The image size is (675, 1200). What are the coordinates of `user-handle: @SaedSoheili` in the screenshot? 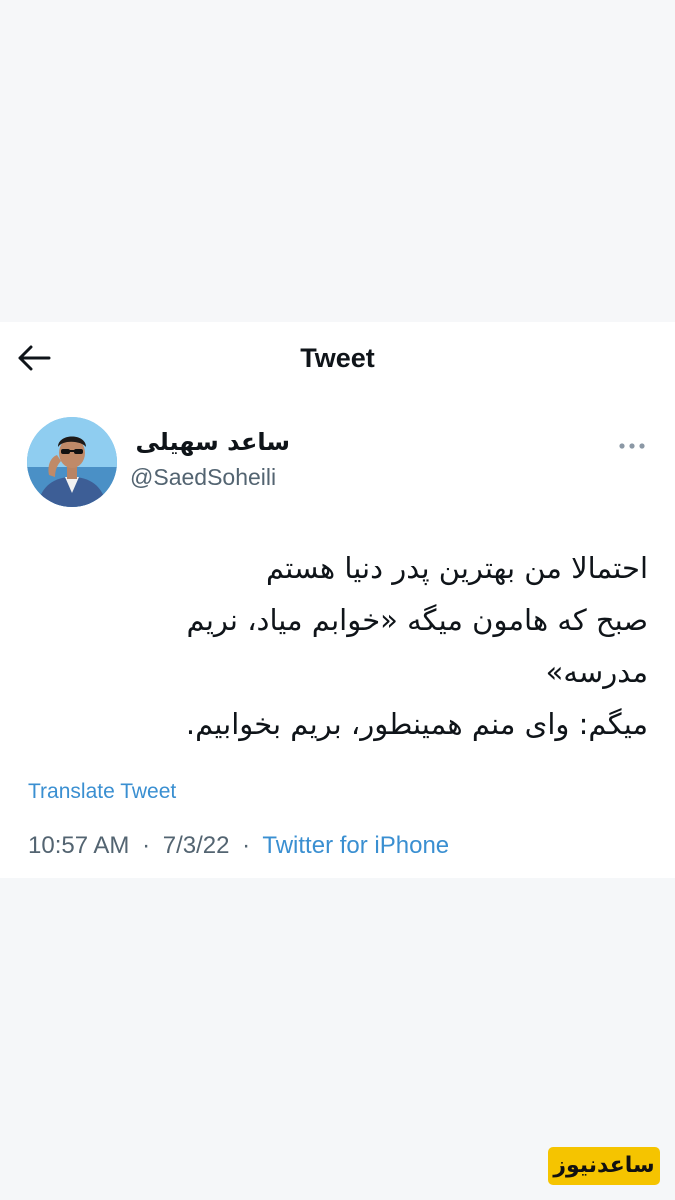 It's located at (203, 477).